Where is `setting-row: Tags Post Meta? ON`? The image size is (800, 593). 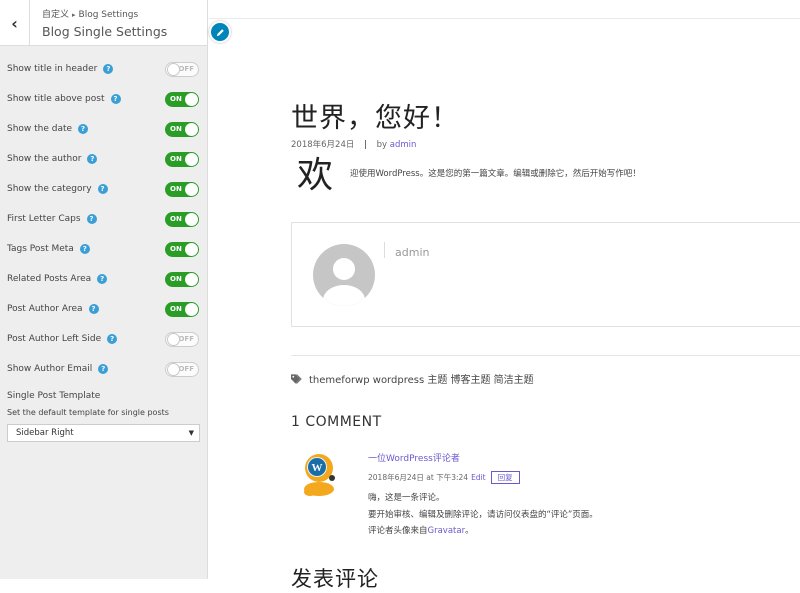
setting-row: Tags Post Meta? ON is located at coordinates (103, 251).